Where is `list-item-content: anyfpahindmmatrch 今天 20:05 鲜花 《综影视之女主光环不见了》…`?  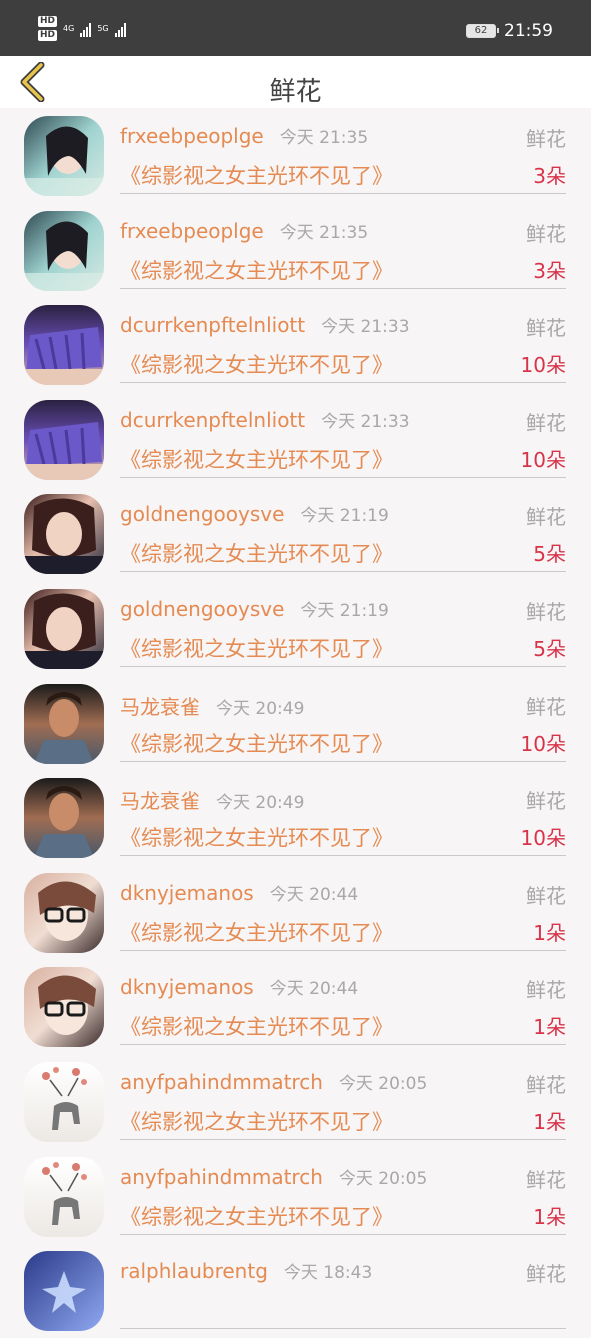
list-item-content: anyfpahindmmatrch 今天 20:05 鲜花 《综影视之女主光环不见了》… is located at coordinates (343, 1192).